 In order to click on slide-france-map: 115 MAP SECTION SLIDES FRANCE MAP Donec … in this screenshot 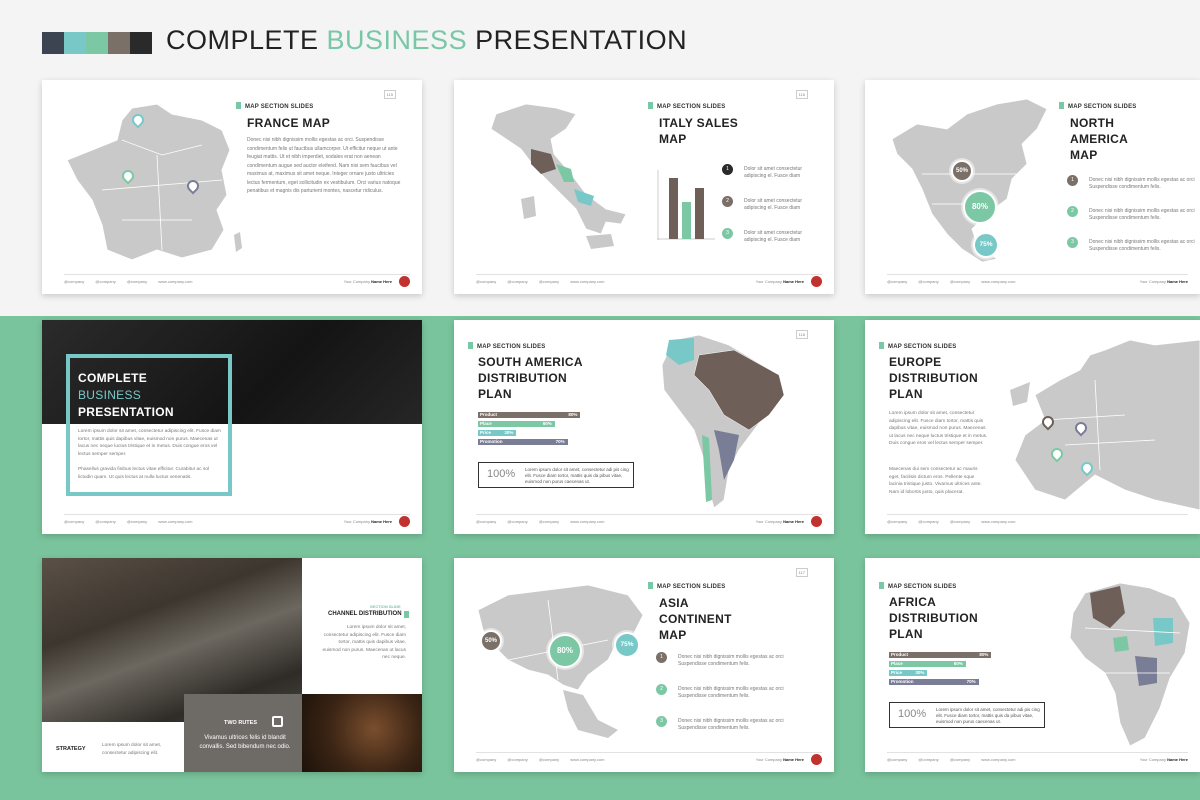, I will do `click(232, 187)`.